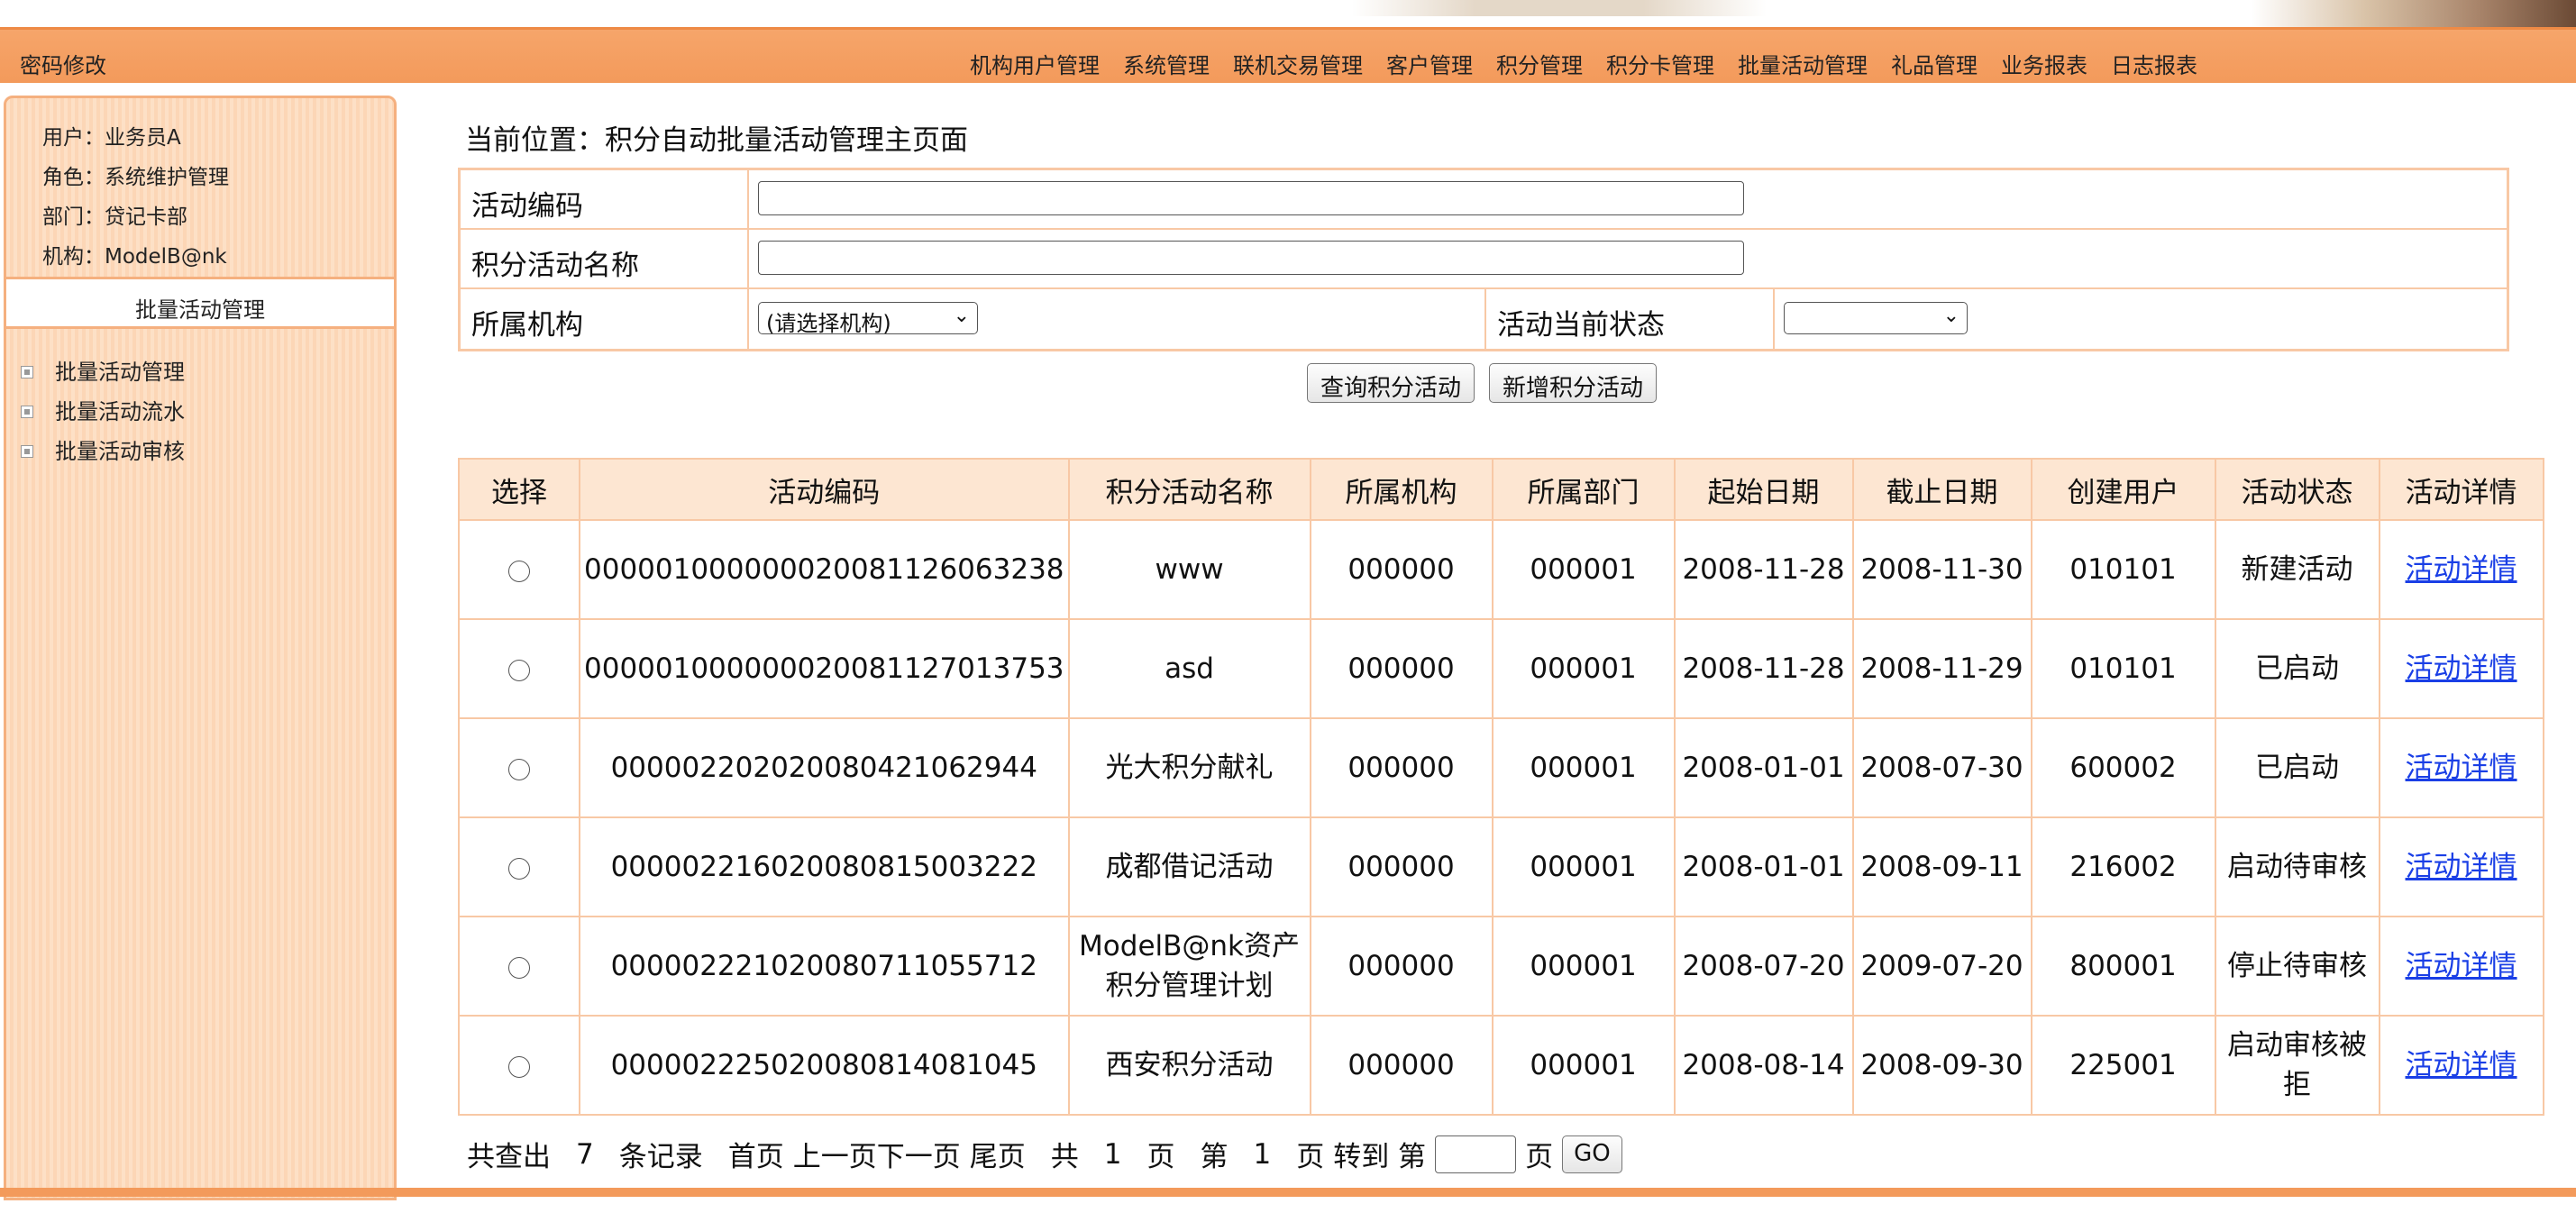 The height and width of the screenshot is (1213, 2576). I want to click on activity-end: 2008-11-30, so click(1941, 569).